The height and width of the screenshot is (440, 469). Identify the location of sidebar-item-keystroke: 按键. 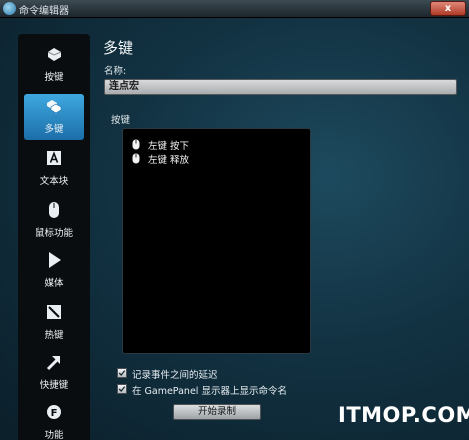
(54, 65).